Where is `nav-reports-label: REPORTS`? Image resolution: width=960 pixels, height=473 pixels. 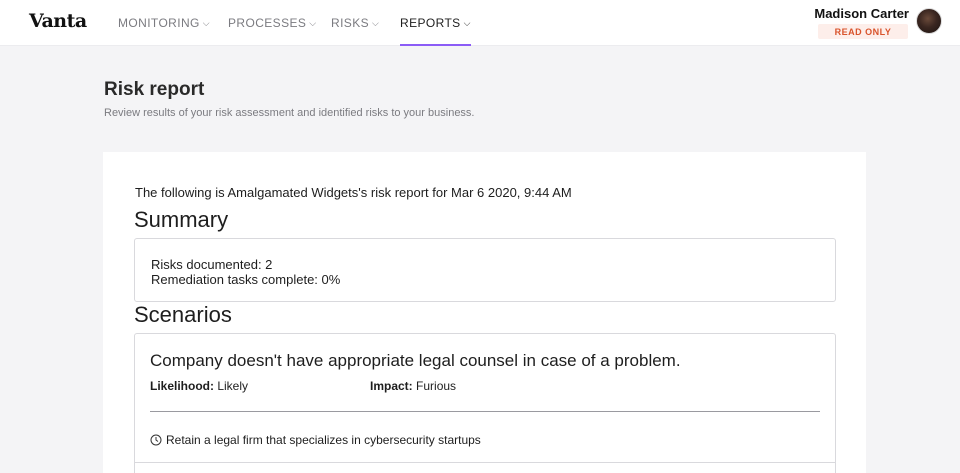 nav-reports-label: REPORTS is located at coordinates (430, 23).